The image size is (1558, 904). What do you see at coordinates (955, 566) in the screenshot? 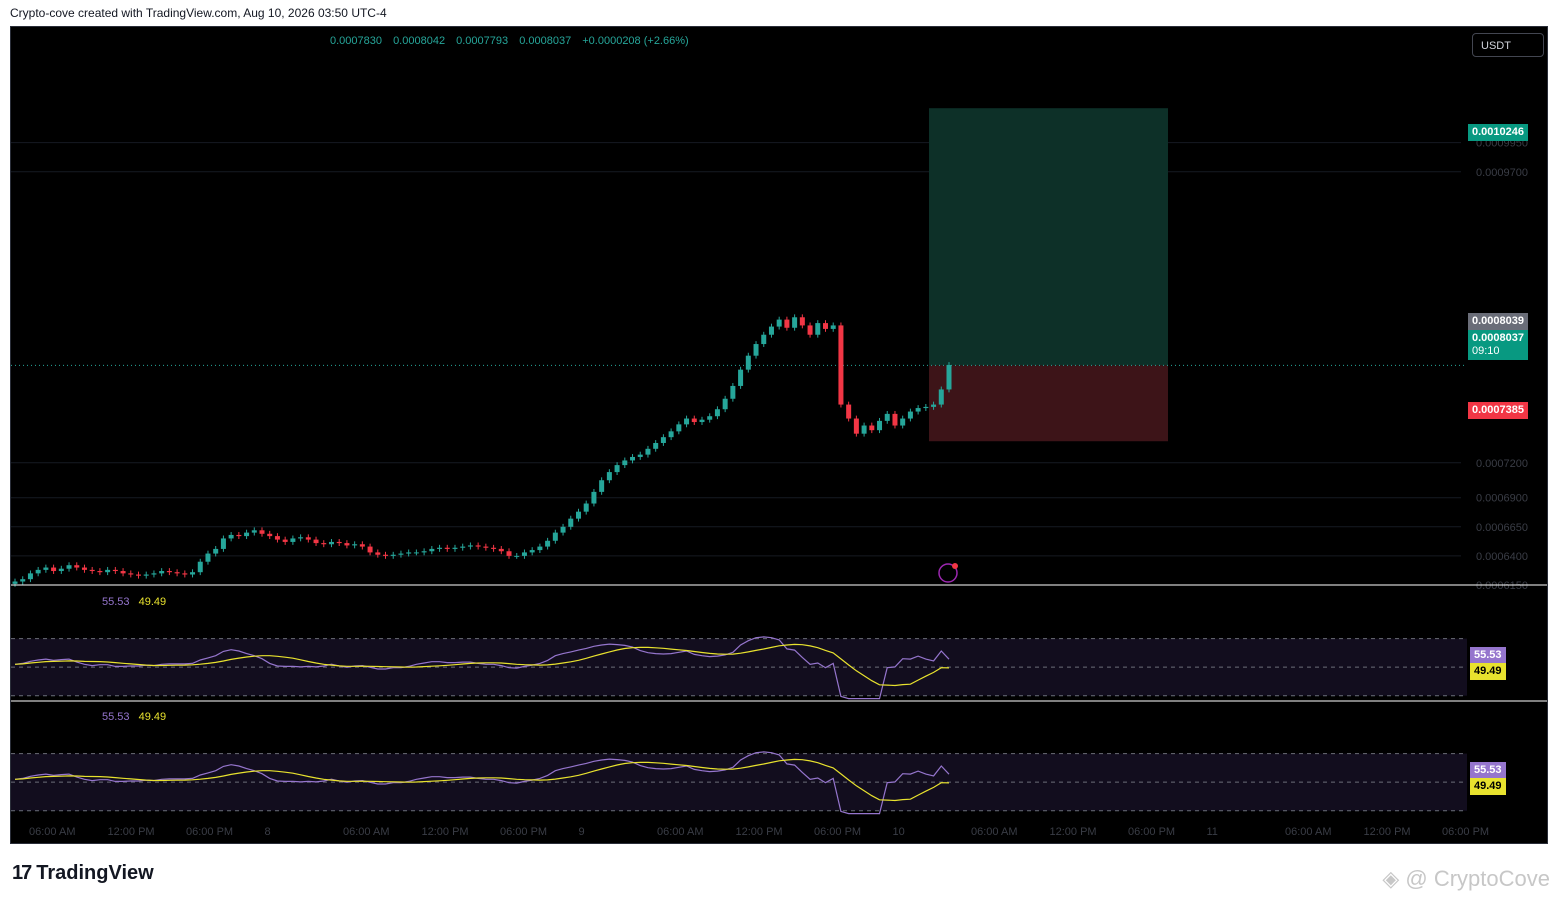
I see `notification-dot-icon` at bounding box center [955, 566].